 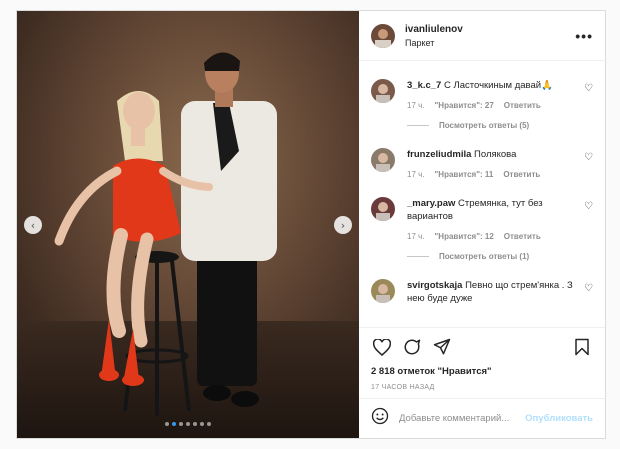 What do you see at coordinates (403, 387) in the screenshot?
I see `post-time-ago: 17 ЧАСОВ НАЗАД` at bounding box center [403, 387].